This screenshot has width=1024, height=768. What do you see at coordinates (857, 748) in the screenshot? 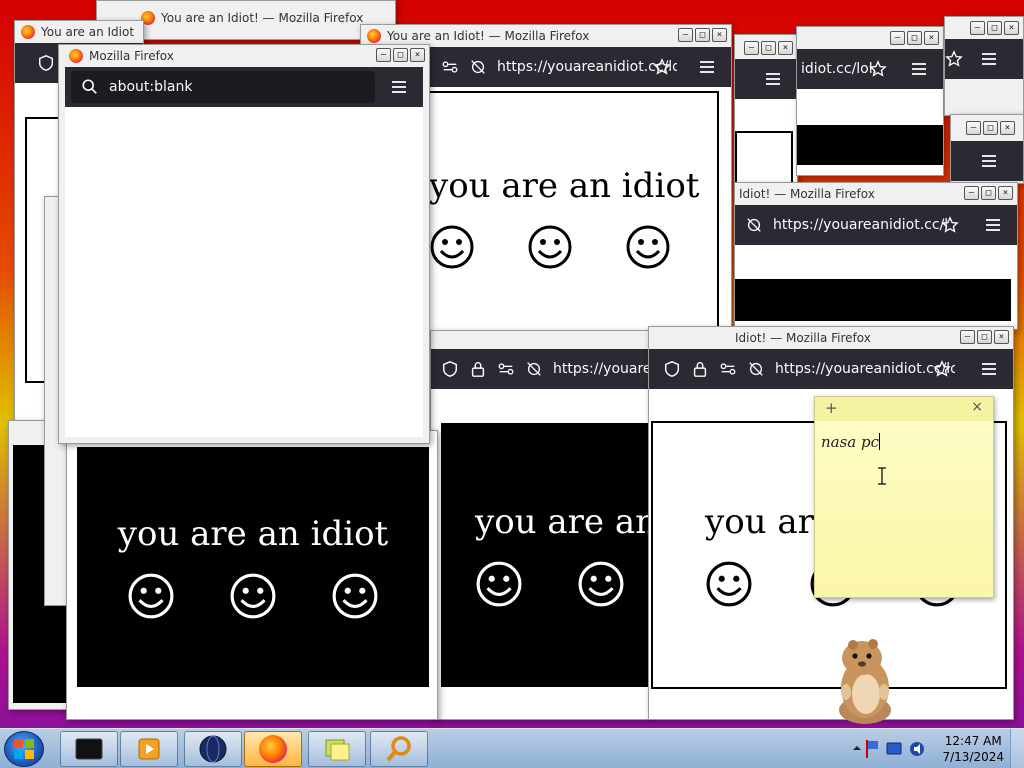
I see `show-hidden-icons-icon` at bounding box center [857, 748].